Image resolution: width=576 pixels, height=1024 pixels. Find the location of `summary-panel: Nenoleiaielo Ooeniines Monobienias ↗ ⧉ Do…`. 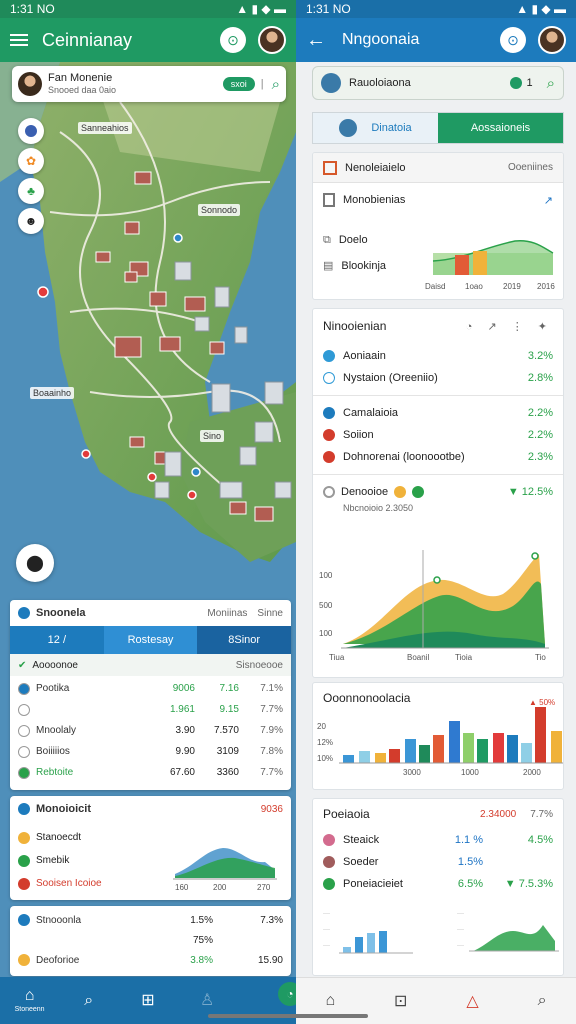

summary-panel: Nenoleiaielo Ooeniines Monobienias ↗ ⧉ Do… is located at coordinates (438, 226).